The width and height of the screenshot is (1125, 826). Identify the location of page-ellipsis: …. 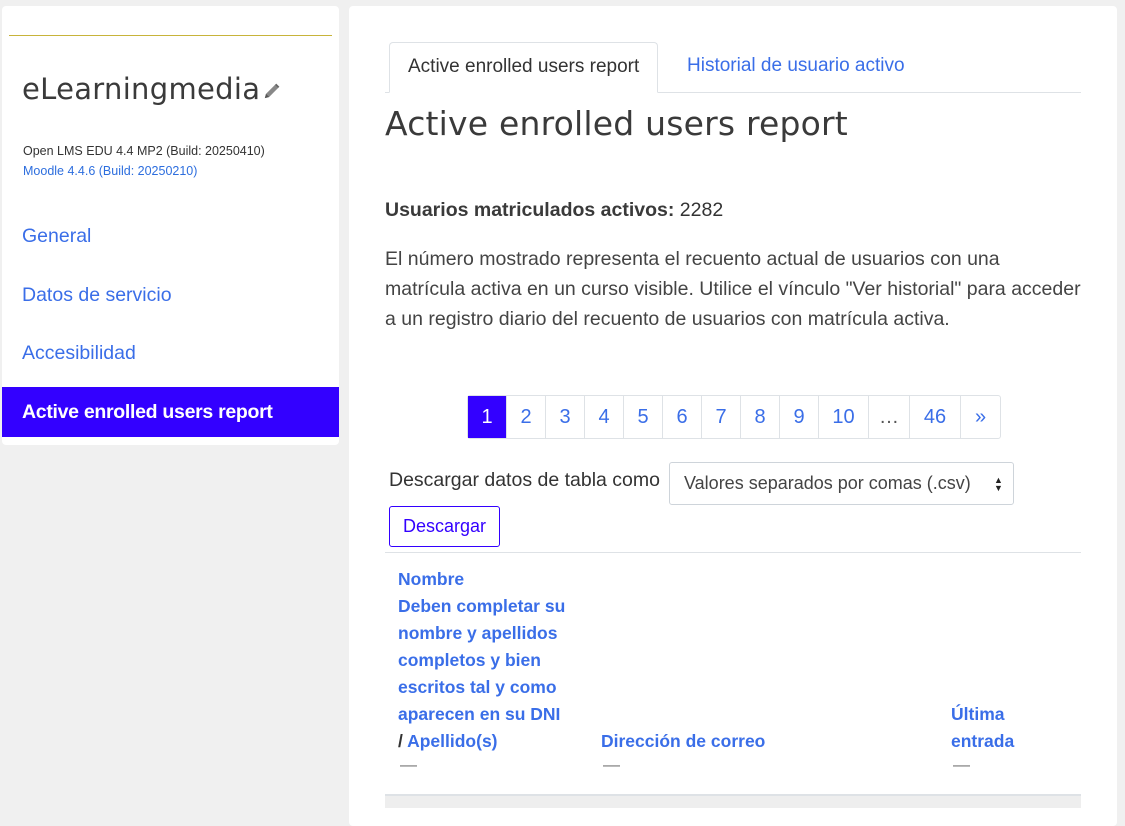
(889, 417).